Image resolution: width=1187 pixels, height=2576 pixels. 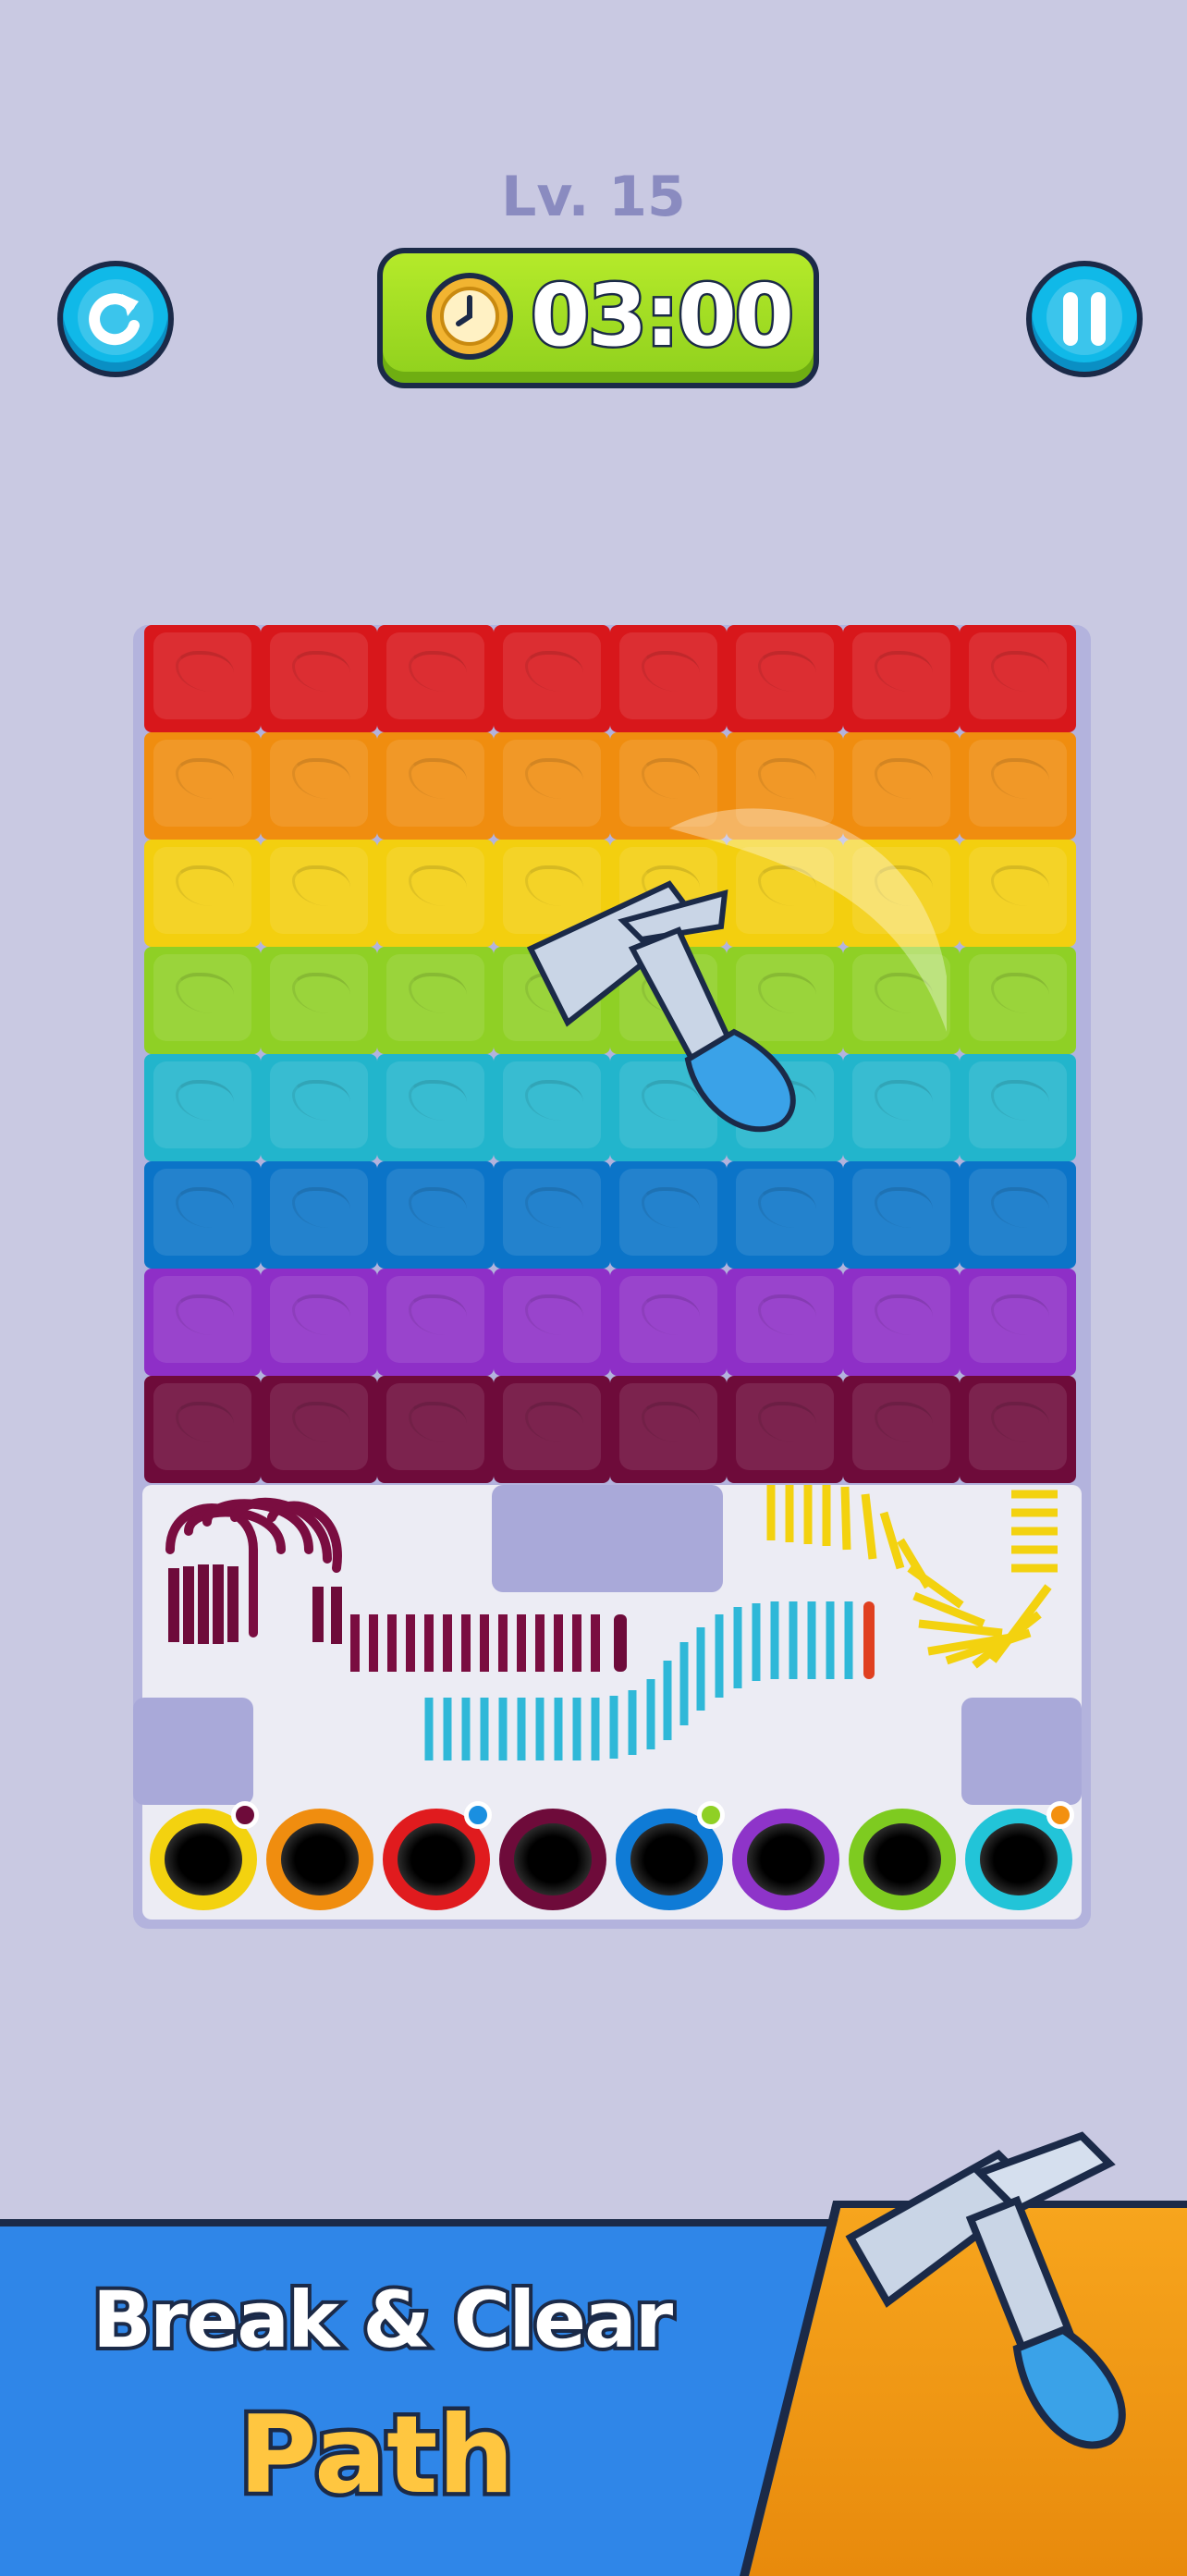 I want to click on pause-button, so click(x=1084, y=319).